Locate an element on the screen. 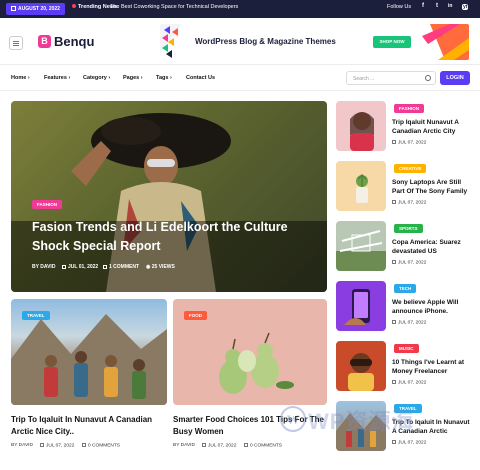 The image size is (480, 470). menu-toggle-button is located at coordinates (16, 43).